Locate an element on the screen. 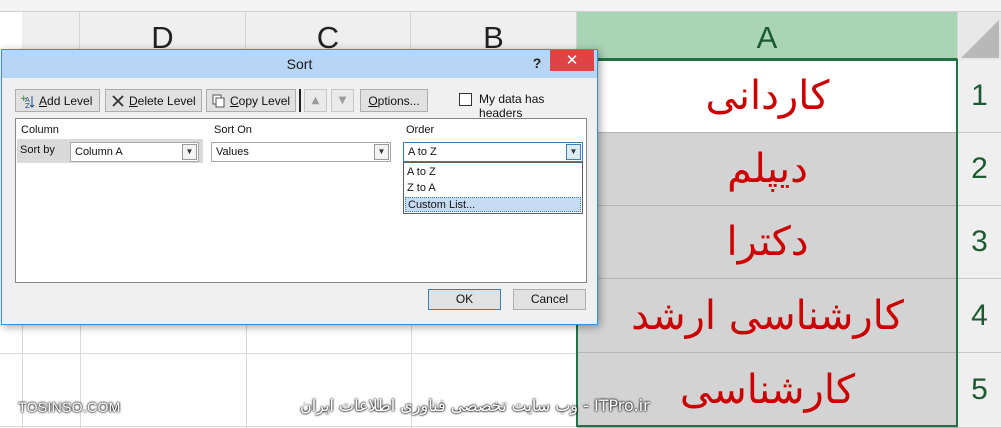 The width and height of the screenshot is (1001, 428). column-header-a: A is located at coordinates (767, 36).